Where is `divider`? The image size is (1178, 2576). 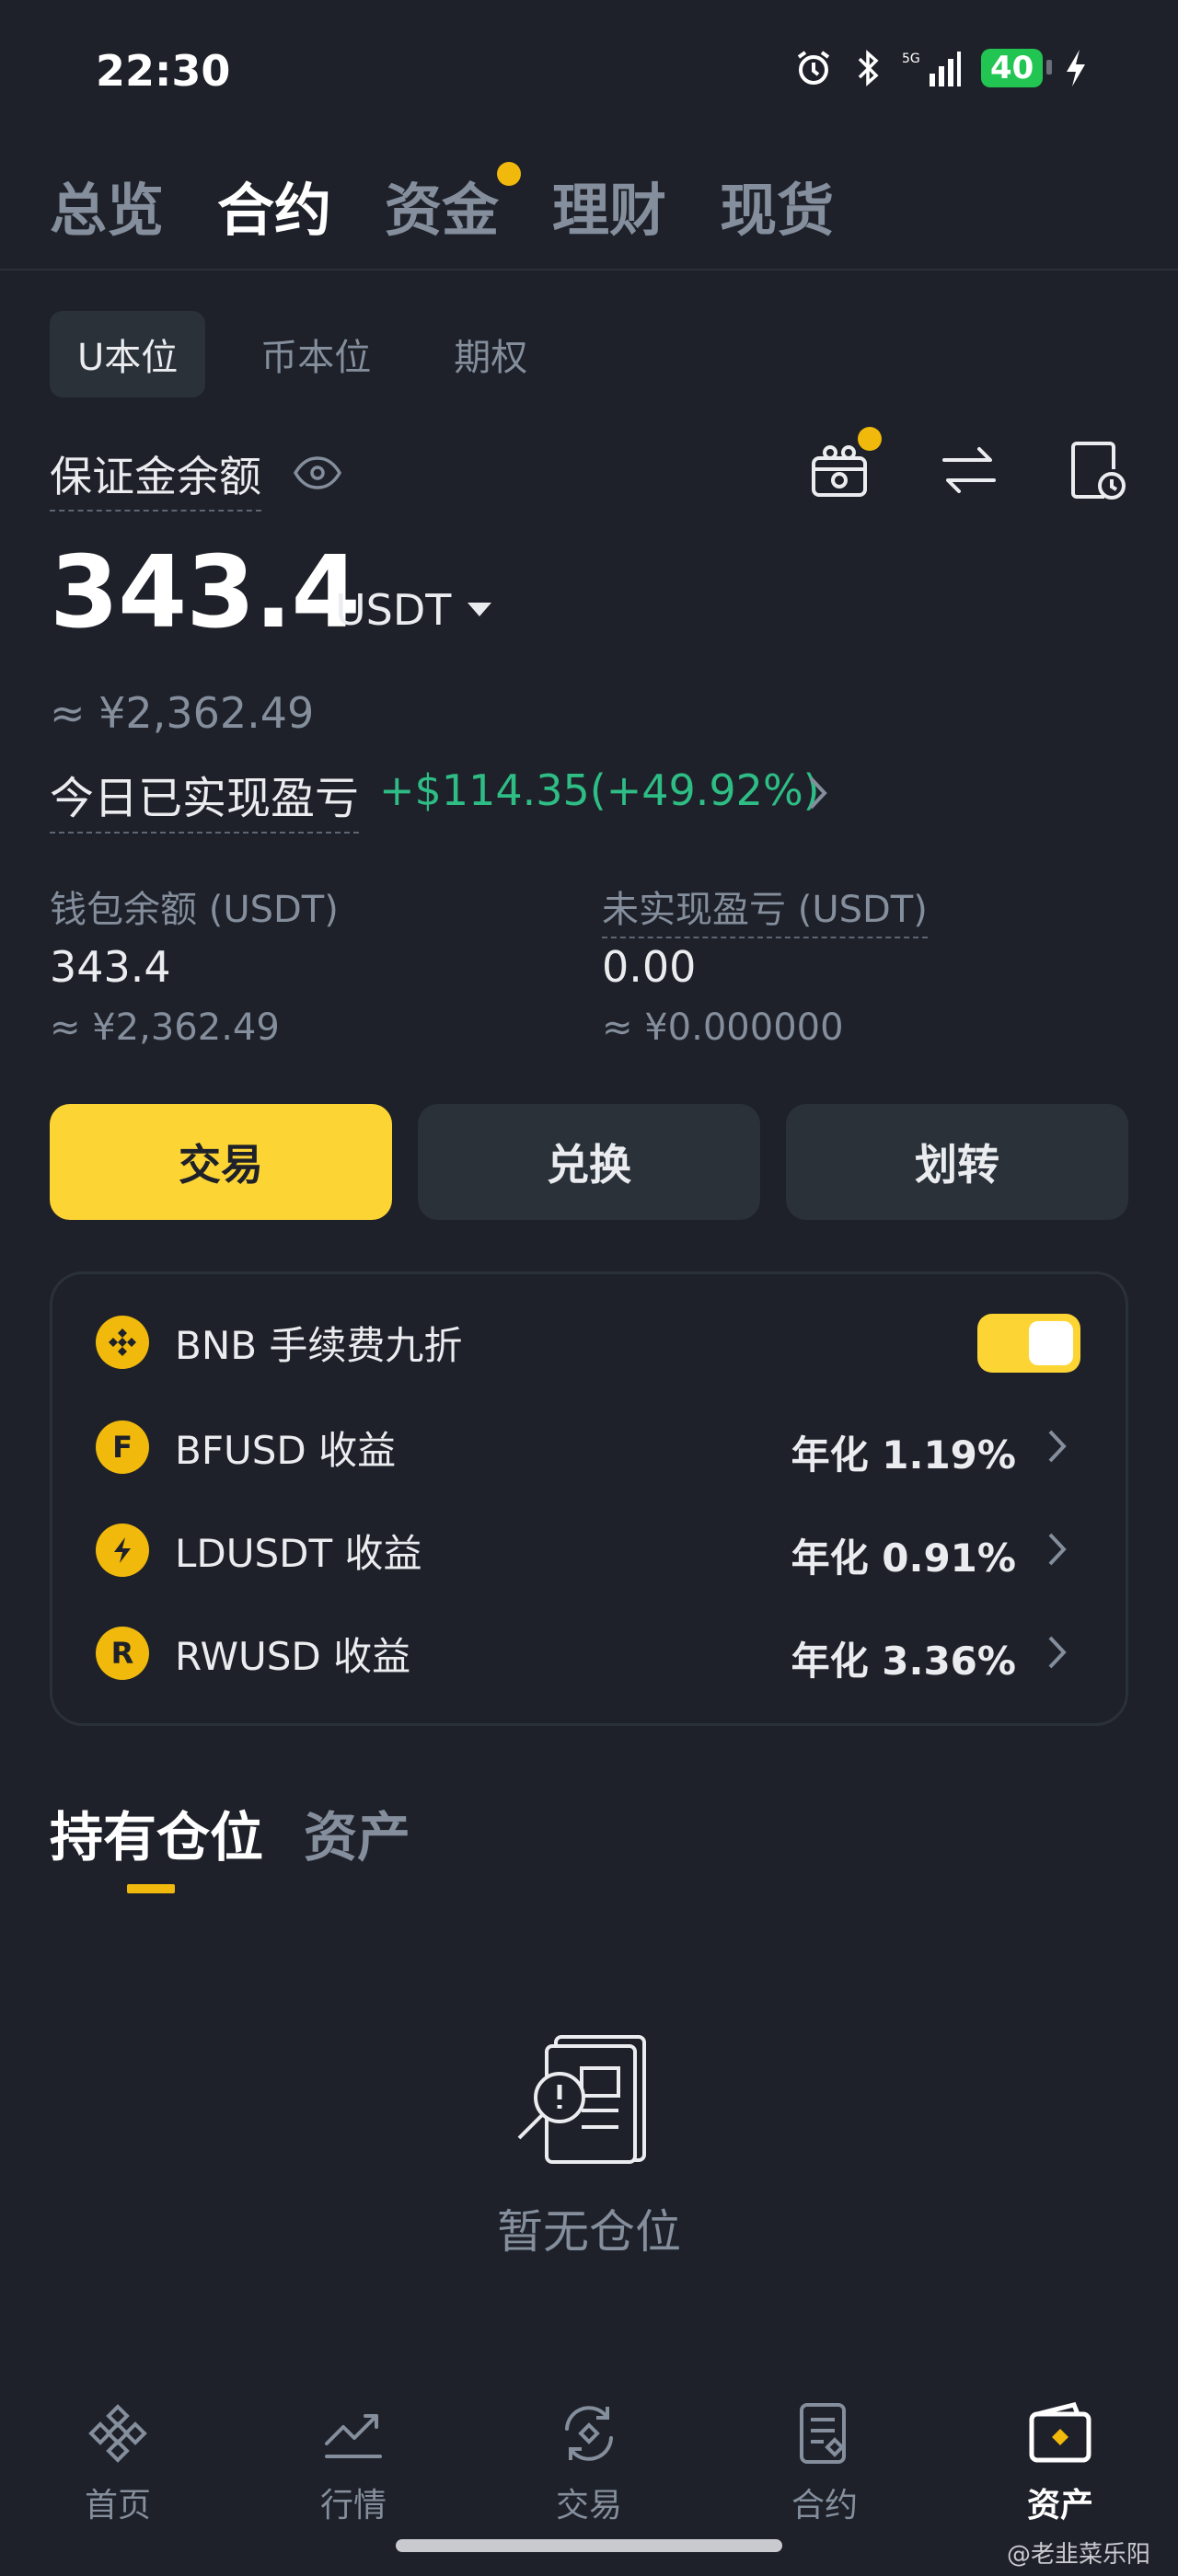
divider is located at coordinates (589, 269).